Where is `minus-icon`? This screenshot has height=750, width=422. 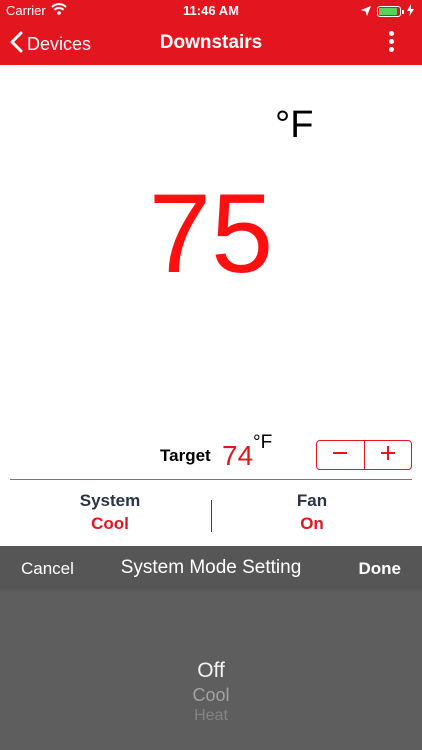 minus-icon is located at coordinates (340, 455).